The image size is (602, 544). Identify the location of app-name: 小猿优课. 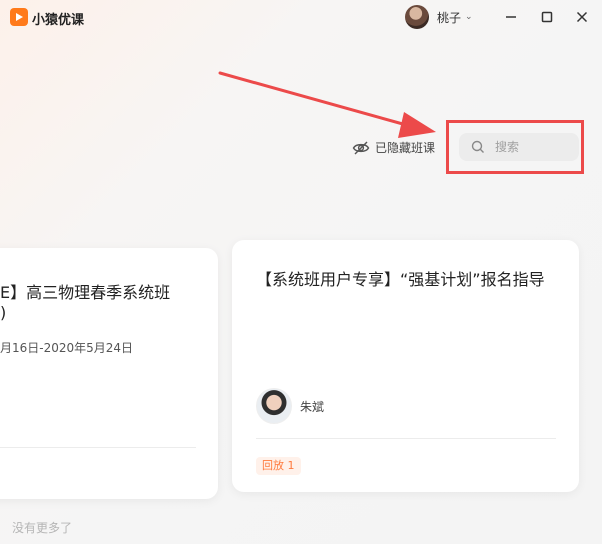
(58, 20).